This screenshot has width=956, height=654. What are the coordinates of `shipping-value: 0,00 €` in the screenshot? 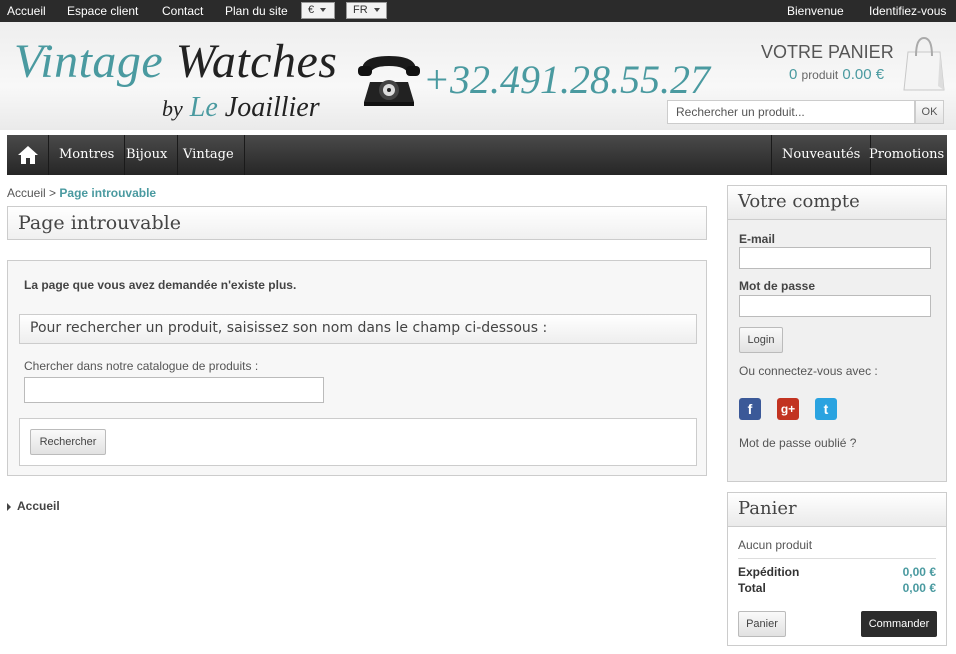 It's located at (919, 572).